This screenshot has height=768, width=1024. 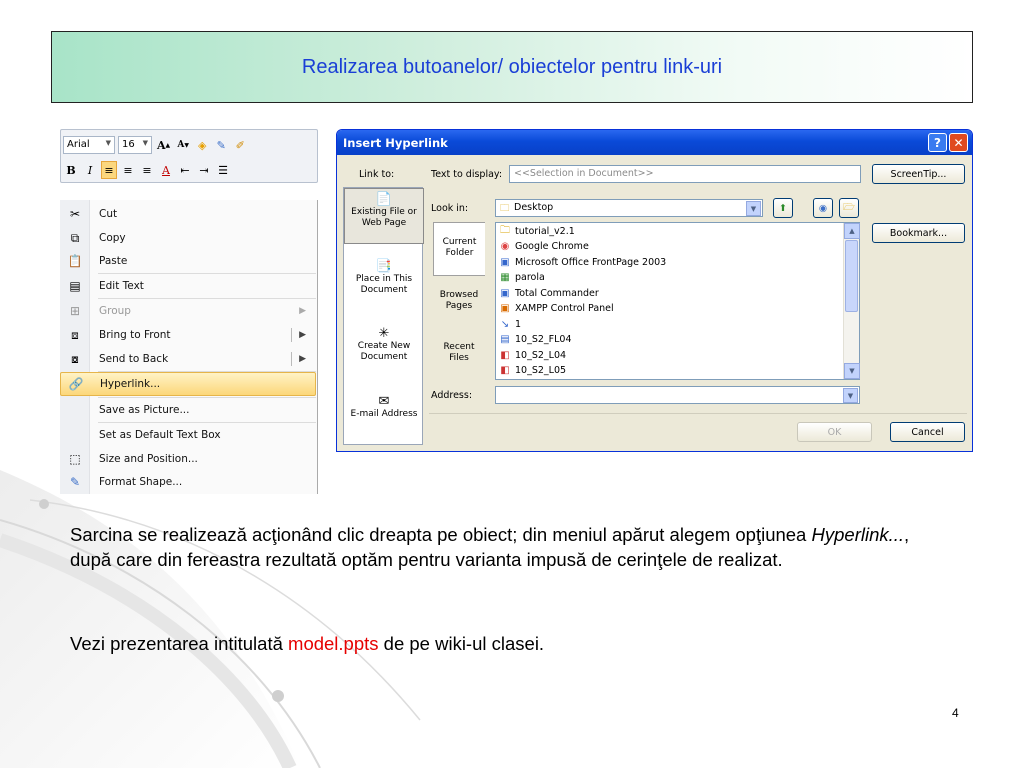 I want to click on word-doc-icon: ▤, so click(x=505, y=339).